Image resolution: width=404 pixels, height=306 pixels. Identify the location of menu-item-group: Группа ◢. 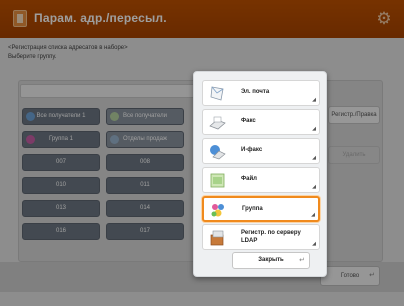
(261, 209).